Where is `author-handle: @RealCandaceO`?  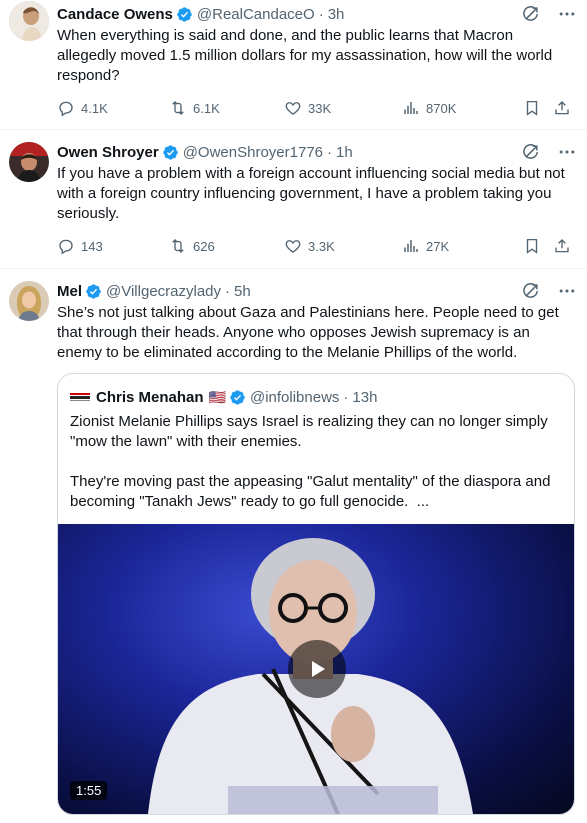 author-handle: @RealCandaceO is located at coordinates (256, 14).